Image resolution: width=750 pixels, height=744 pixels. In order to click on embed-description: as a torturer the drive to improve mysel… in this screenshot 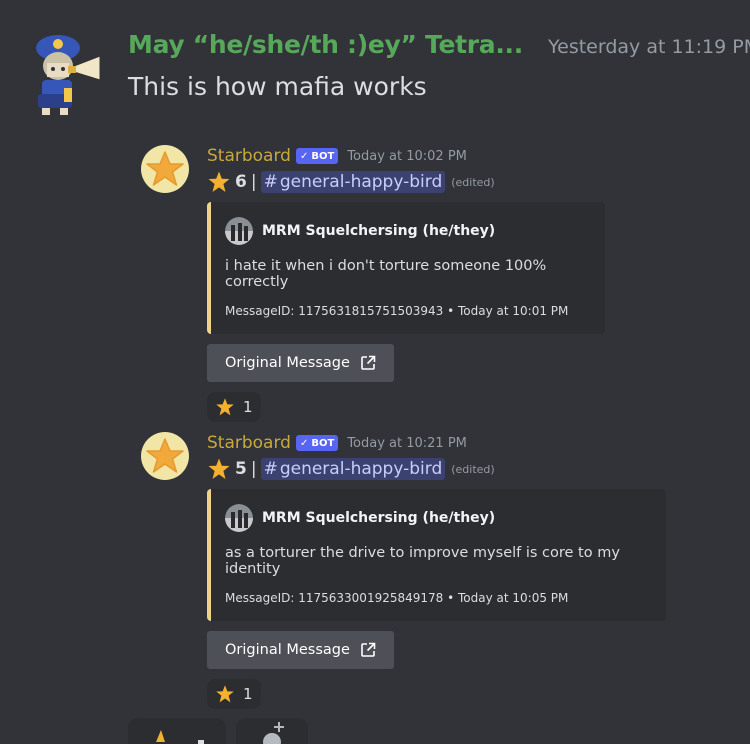, I will do `click(422, 561)`.